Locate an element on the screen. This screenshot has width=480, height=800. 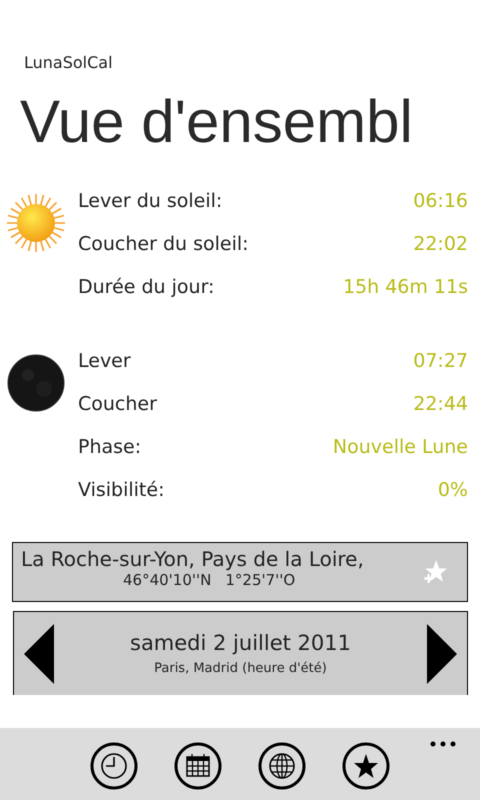
page-title: Vue d'ensembl is located at coordinates (216, 122).